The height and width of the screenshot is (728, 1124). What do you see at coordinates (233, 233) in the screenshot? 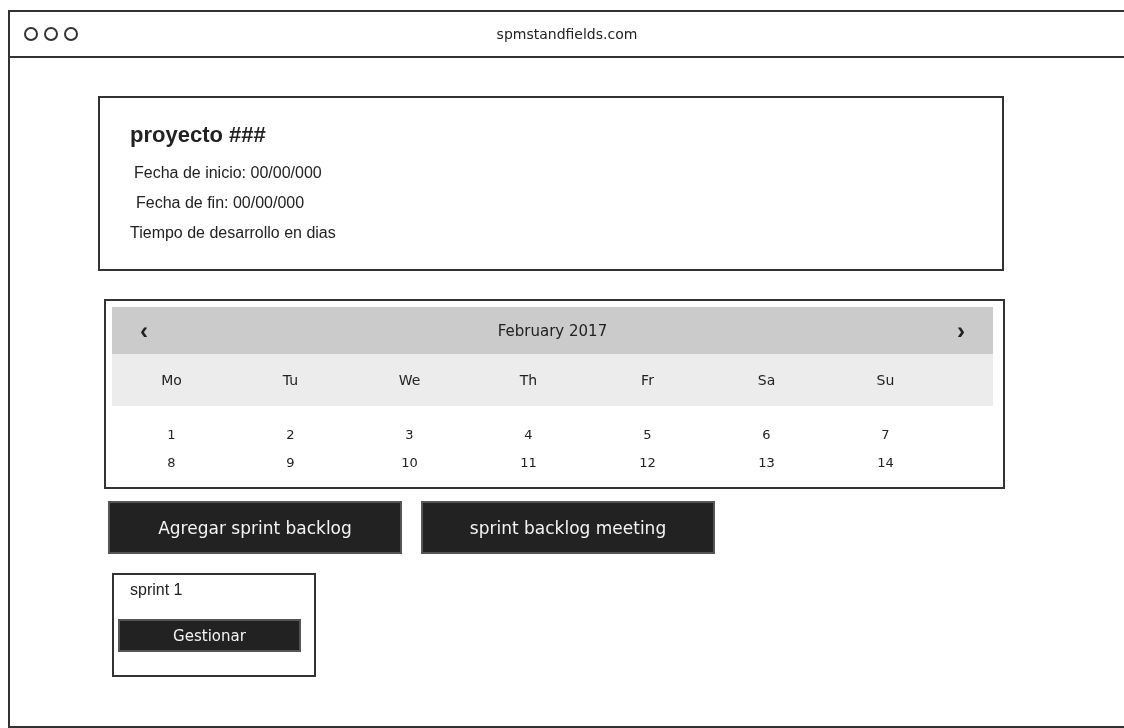
I see `project-detail: Tiempo de desarrollo en dias` at bounding box center [233, 233].